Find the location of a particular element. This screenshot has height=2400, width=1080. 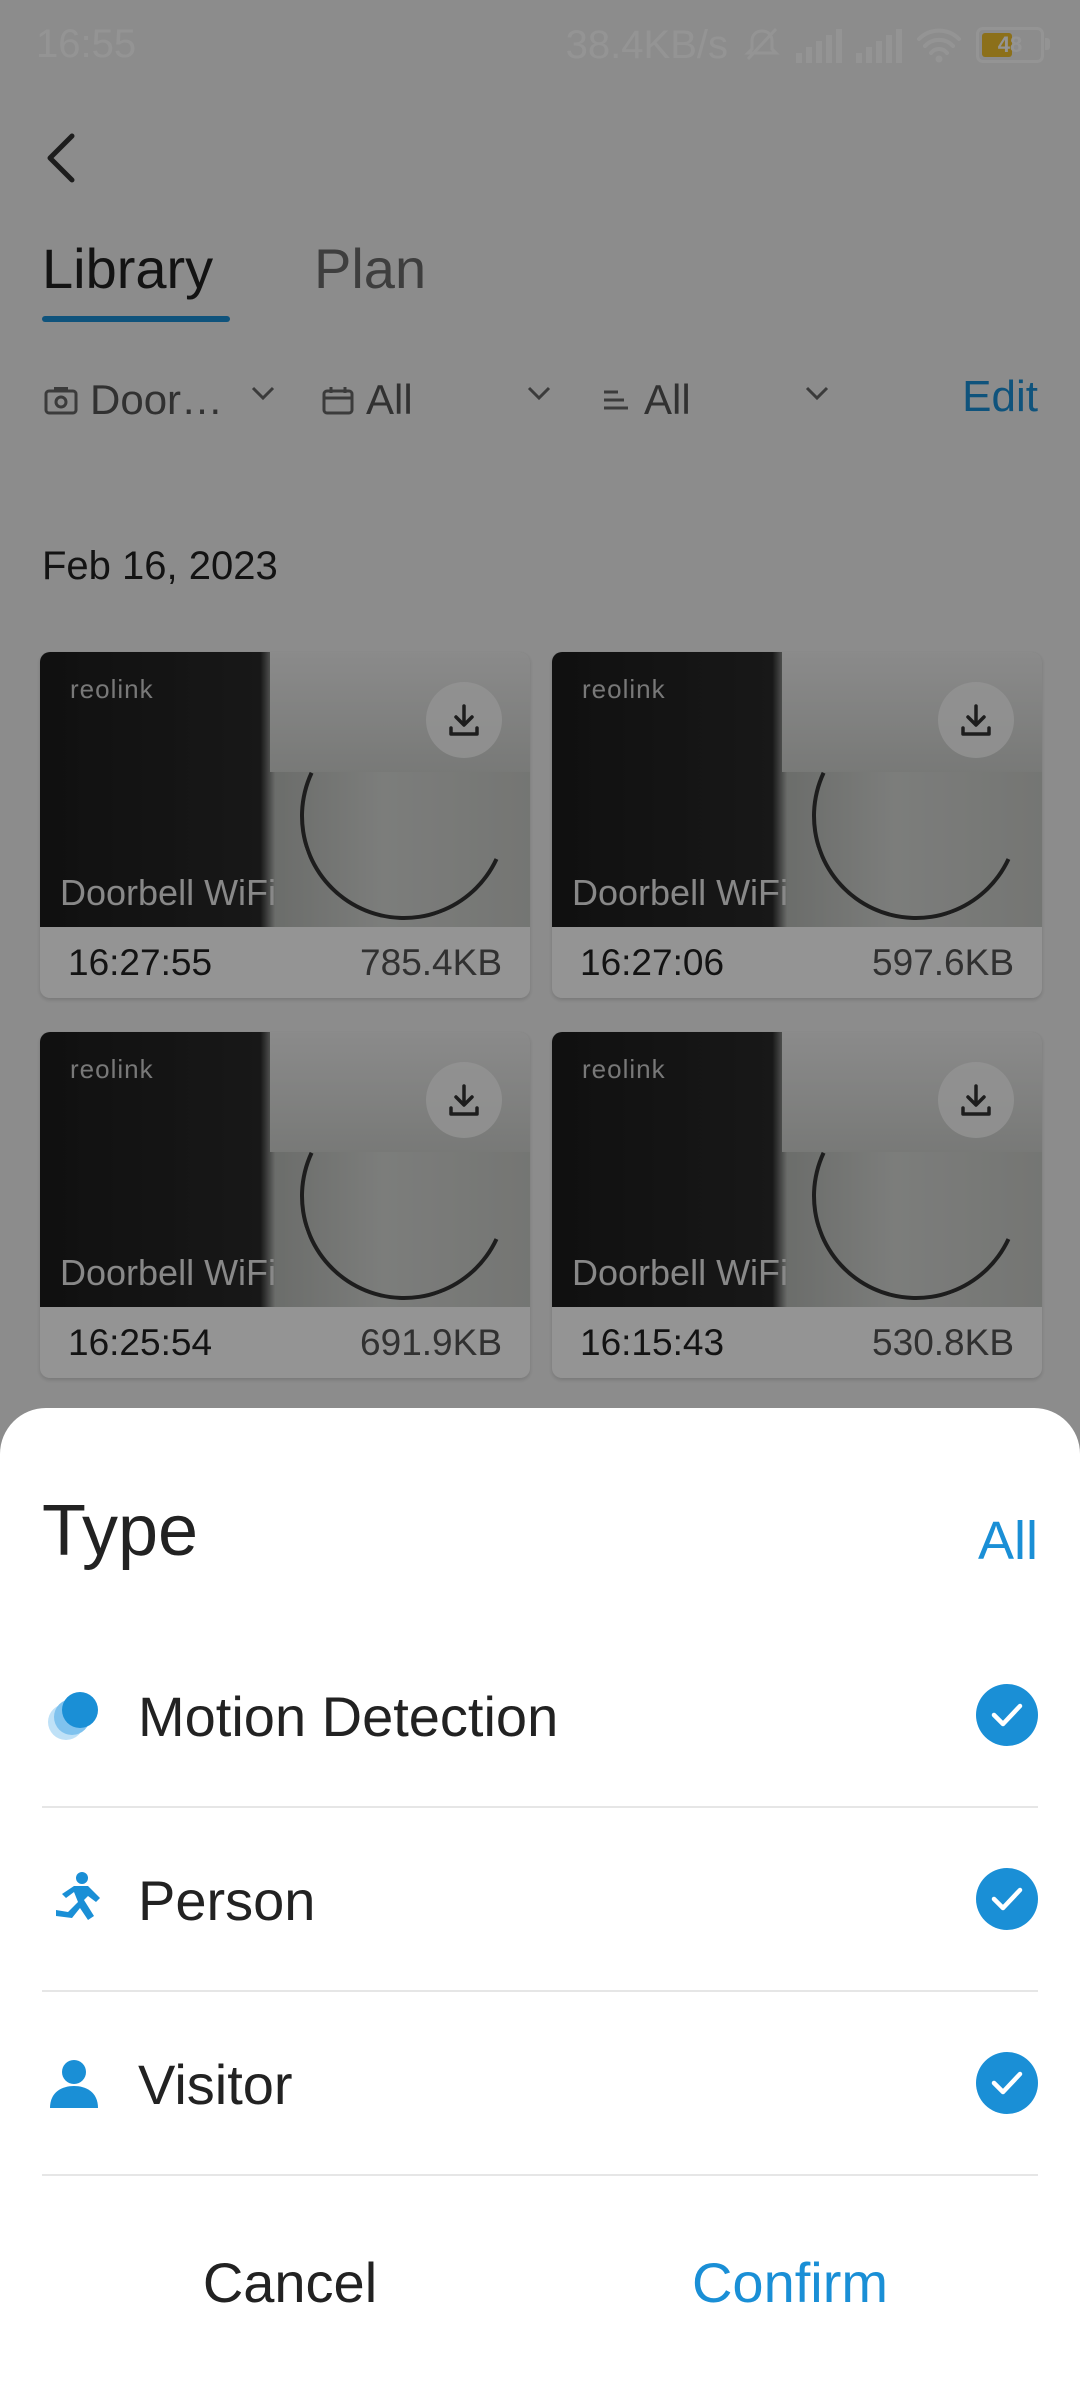

motion-icon is located at coordinates (73, 1716).